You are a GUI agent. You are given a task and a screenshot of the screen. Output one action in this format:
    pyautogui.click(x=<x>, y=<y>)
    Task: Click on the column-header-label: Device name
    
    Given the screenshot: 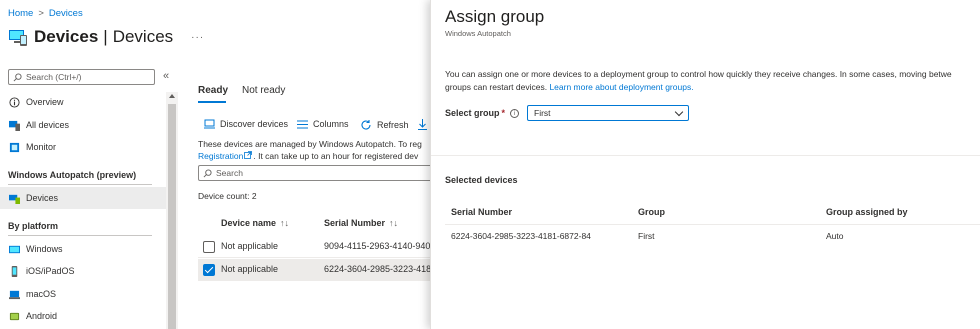 What is the action you would take?
    pyautogui.click(x=249, y=223)
    